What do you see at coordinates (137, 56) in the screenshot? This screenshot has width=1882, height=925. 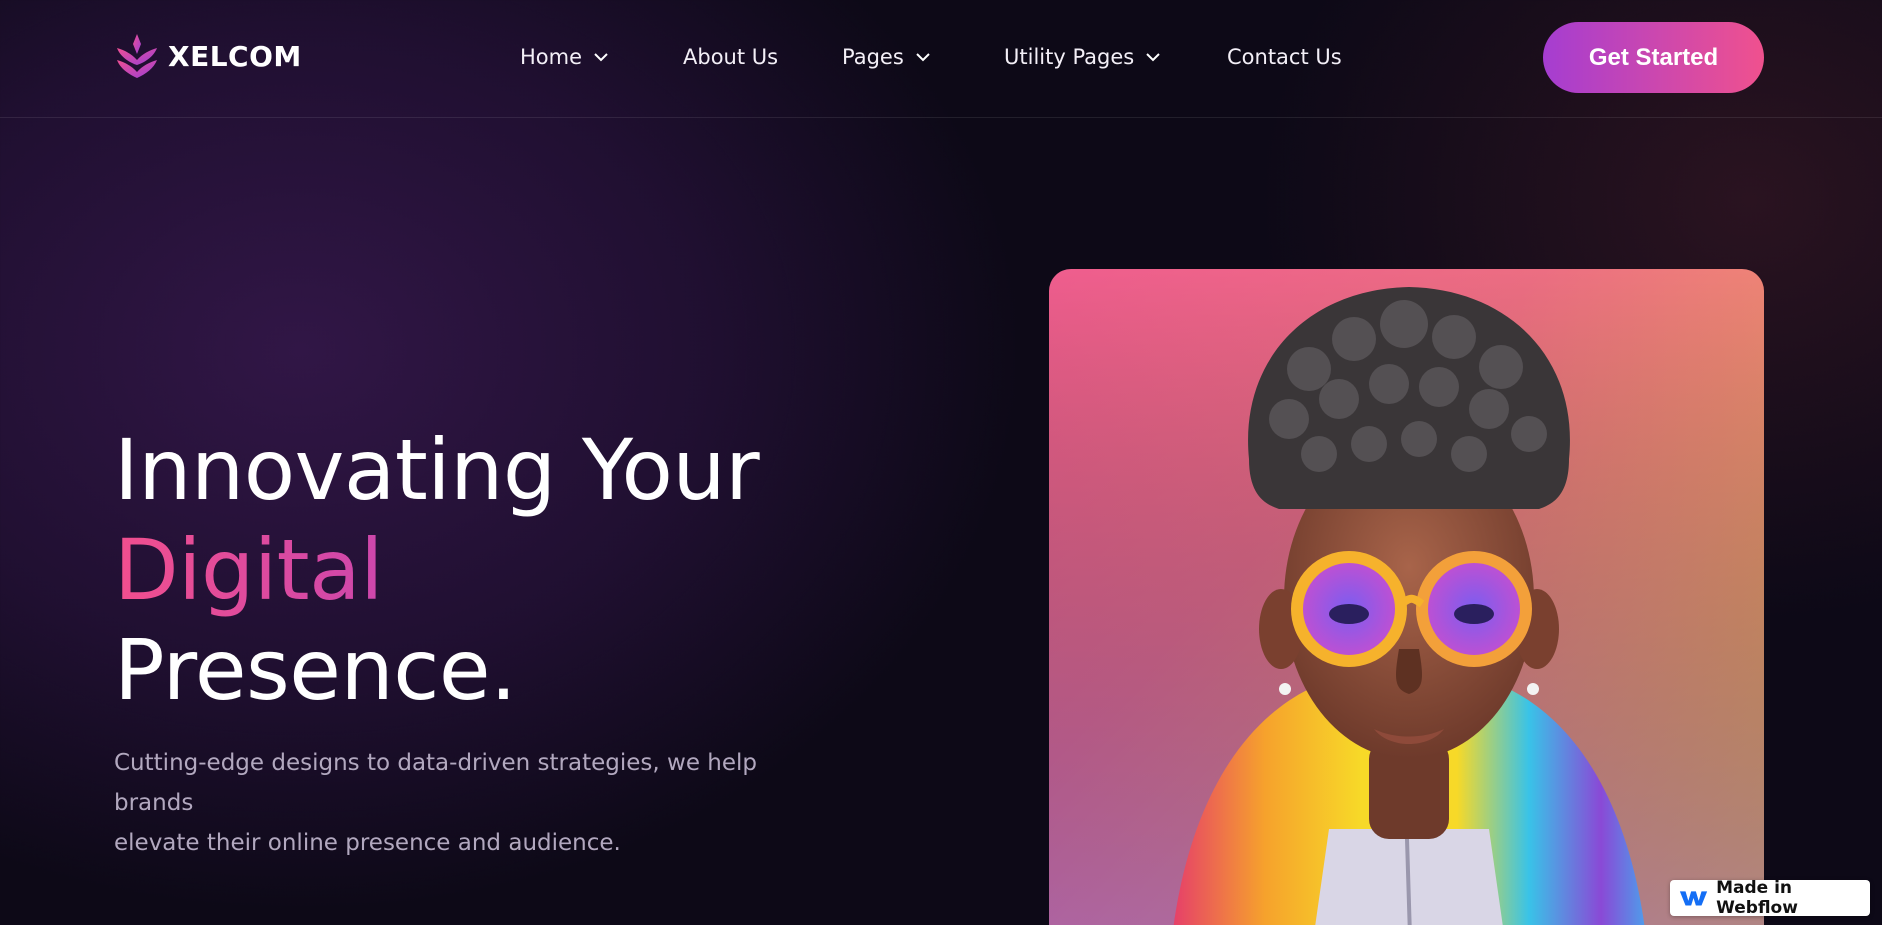 I see `lotus-logo-icon` at bounding box center [137, 56].